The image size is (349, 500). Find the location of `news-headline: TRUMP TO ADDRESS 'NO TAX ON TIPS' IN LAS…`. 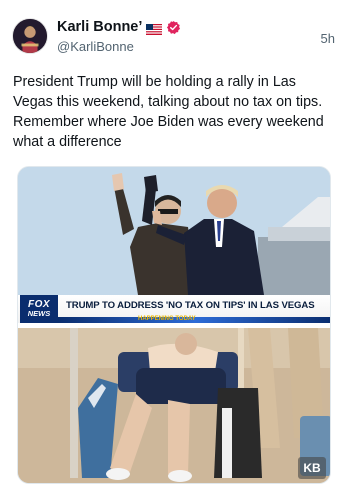

news-headline: TRUMP TO ADDRESS 'NO TAX ON TIPS' IN LAS… is located at coordinates (190, 305).